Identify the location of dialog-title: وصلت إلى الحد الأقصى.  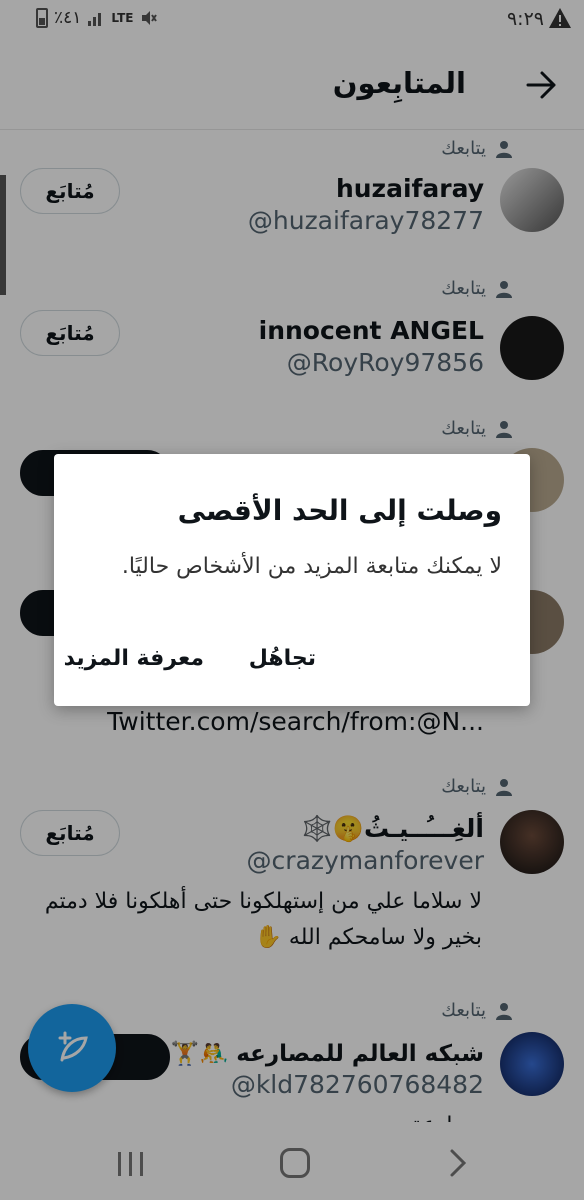
(339, 510).